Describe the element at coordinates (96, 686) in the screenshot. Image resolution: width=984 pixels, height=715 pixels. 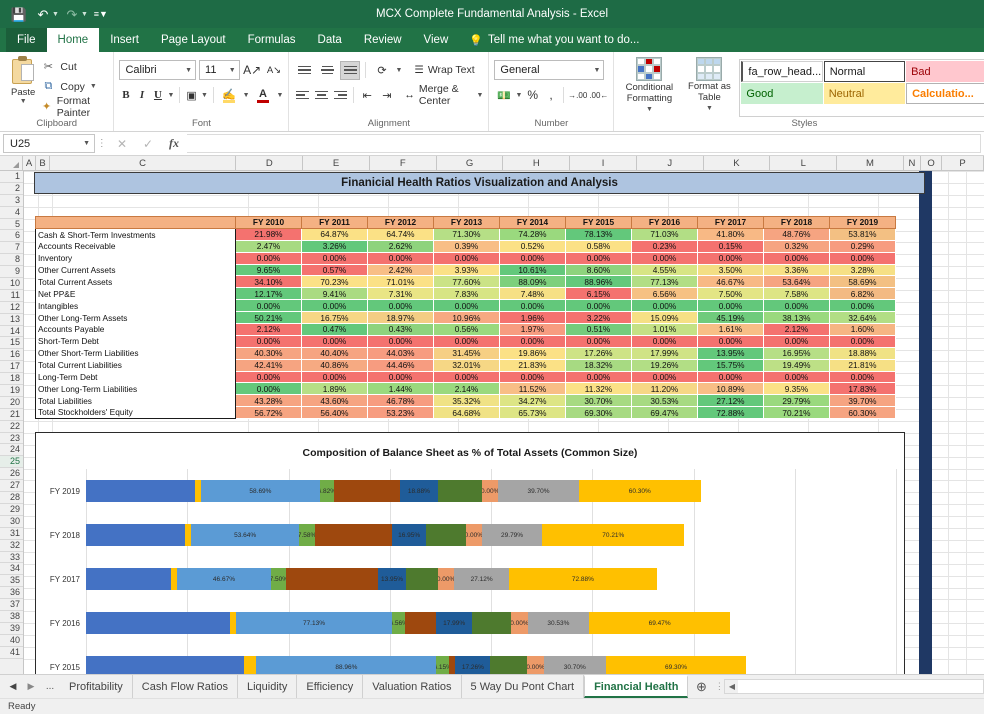
I see `sheet-tab-profitability: Profitability` at that location.